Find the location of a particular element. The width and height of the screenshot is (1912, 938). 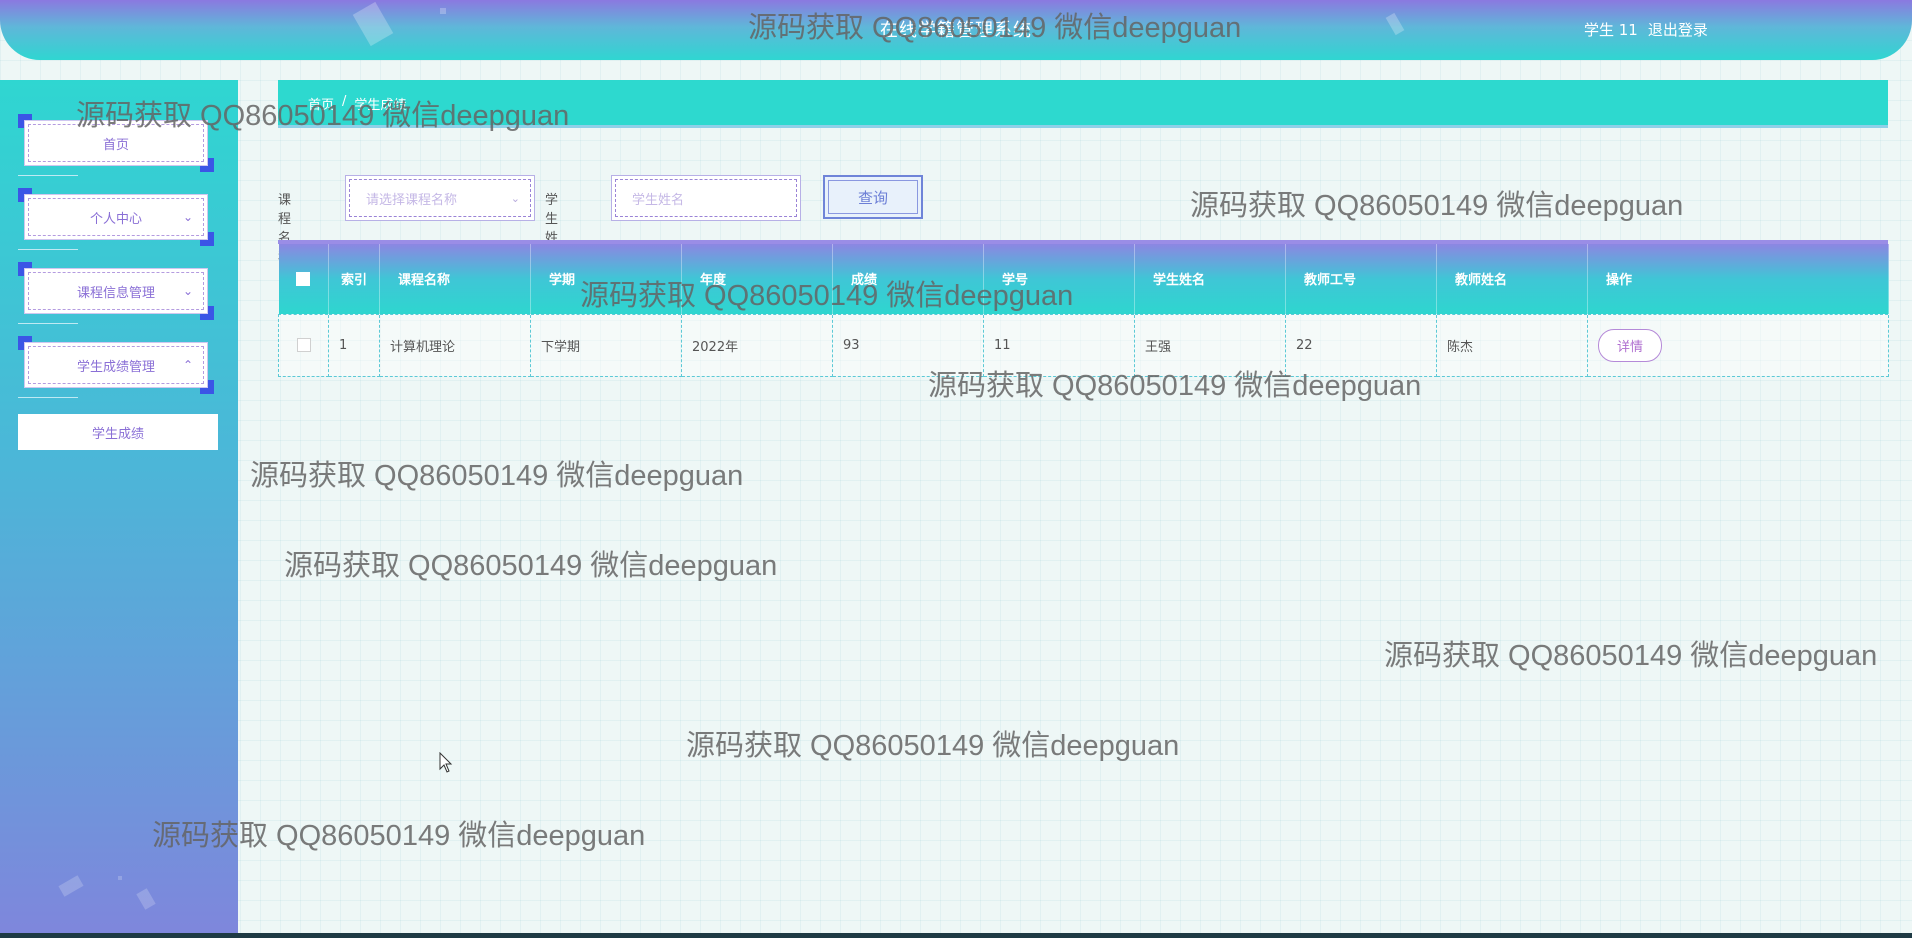

query-button: 查询 is located at coordinates (873, 197).